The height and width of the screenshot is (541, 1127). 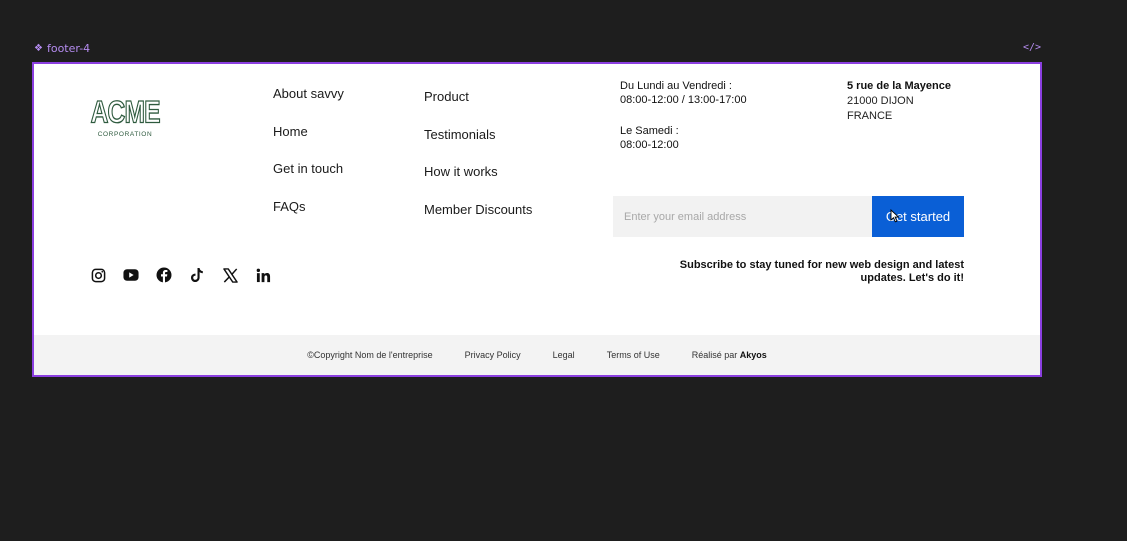 I want to click on logo: ACME CORPORATION, so click(x=125, y=118).